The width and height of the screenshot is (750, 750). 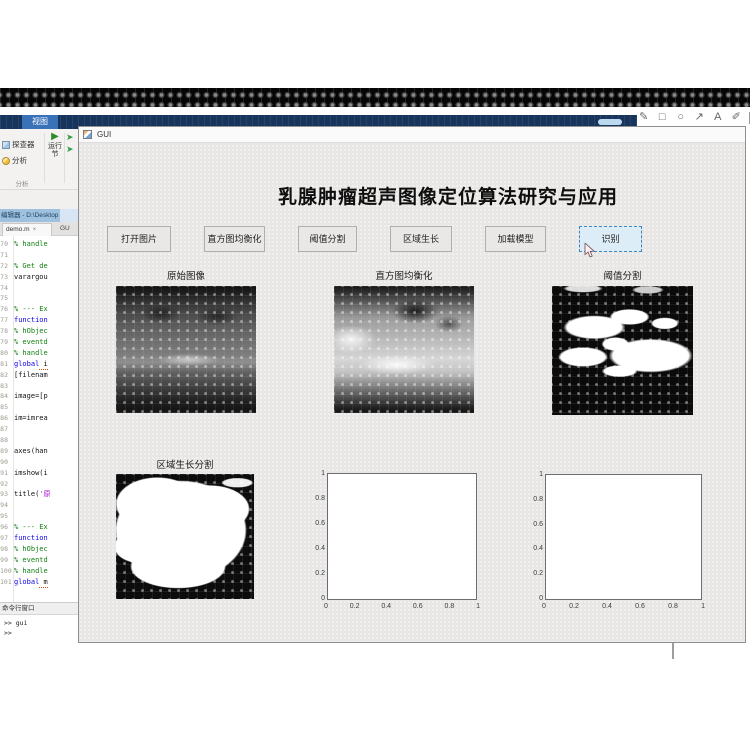 I want to click on code-text-2: m, so click(x=43, y=582).